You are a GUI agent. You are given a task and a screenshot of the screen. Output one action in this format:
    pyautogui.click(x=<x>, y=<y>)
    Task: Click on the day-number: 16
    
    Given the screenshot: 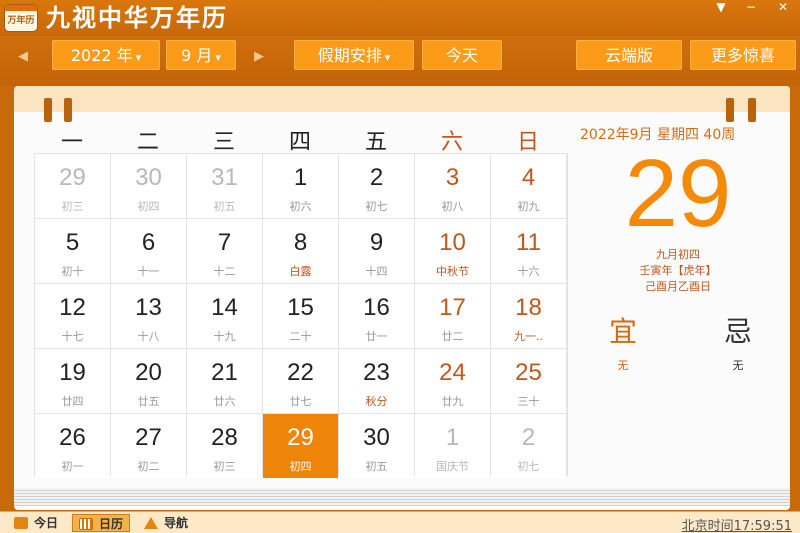 What is the action you would take?
    pyautogui.click(x=376, y=307)
    